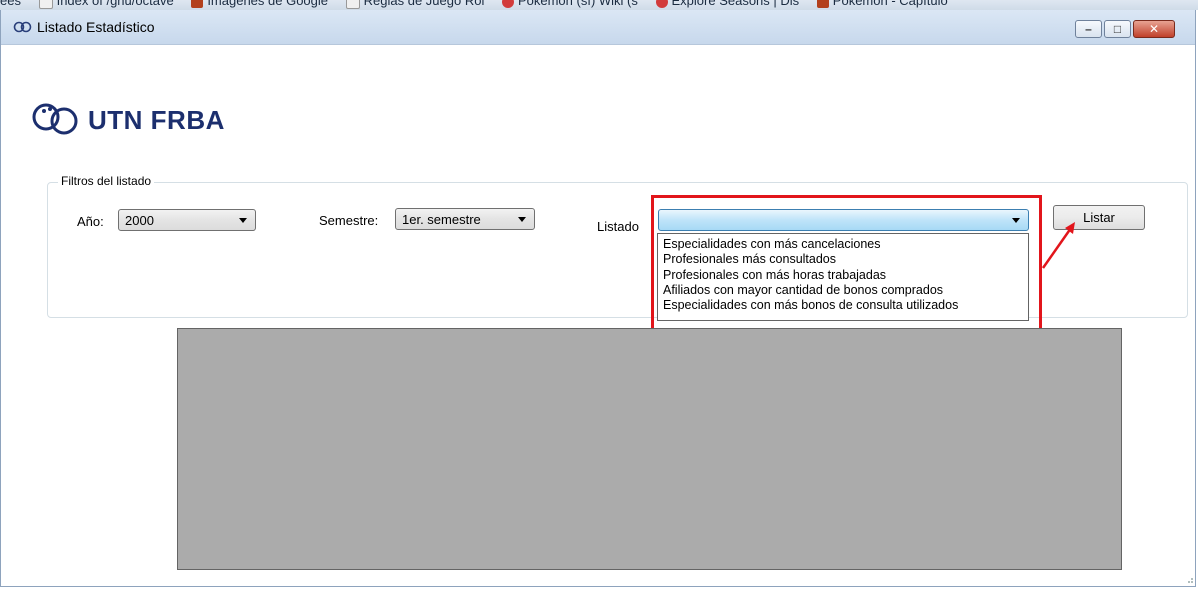 Image resolution: width=1198 pixels, height=589 pixels. Describe the element at coordinates (90, 221) in the screenshot. I see `year-label: Año:` at that location.